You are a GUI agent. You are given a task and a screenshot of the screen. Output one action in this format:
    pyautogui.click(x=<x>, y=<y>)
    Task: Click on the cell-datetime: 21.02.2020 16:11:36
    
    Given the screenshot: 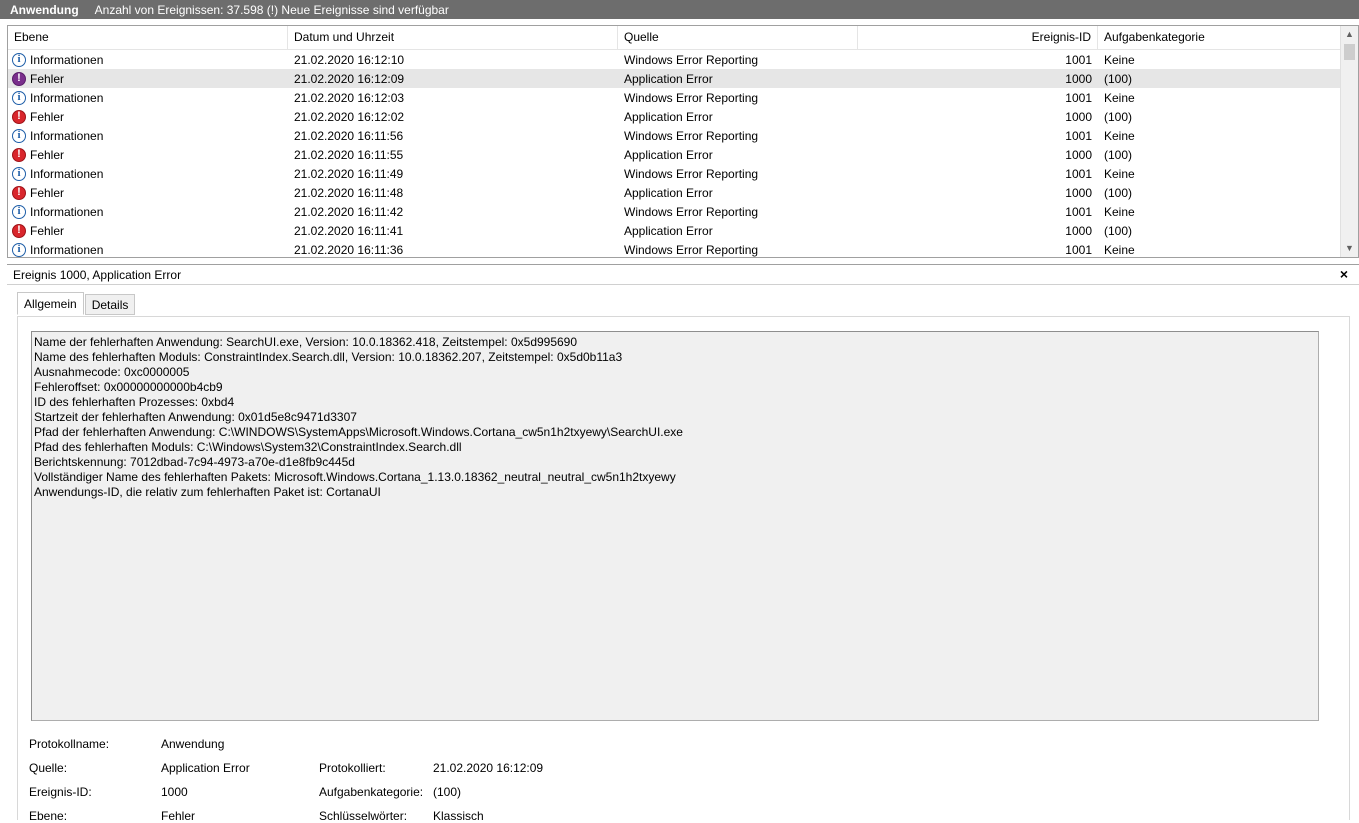 What is the action you would take?
    pyautogui.click(x=349, y=249)
    